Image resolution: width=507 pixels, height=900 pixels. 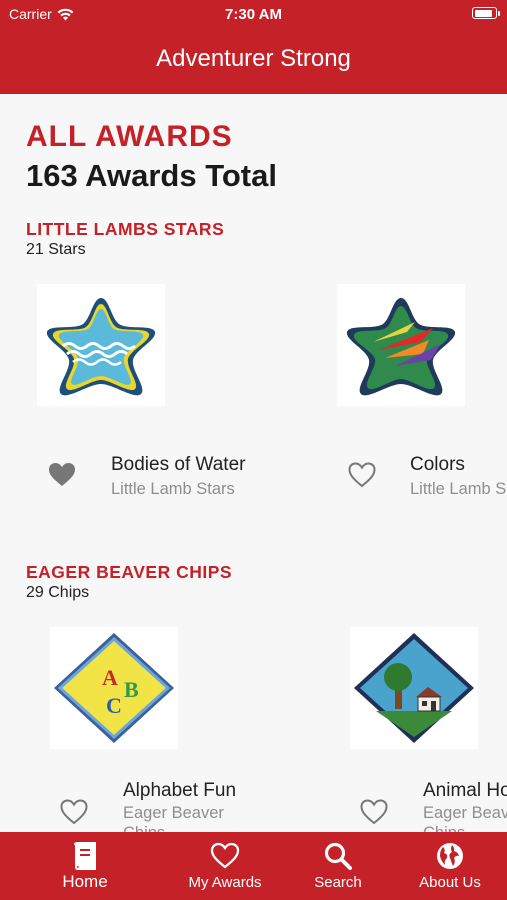 I want to click on svg-text: C, so click(x=114, y=705).